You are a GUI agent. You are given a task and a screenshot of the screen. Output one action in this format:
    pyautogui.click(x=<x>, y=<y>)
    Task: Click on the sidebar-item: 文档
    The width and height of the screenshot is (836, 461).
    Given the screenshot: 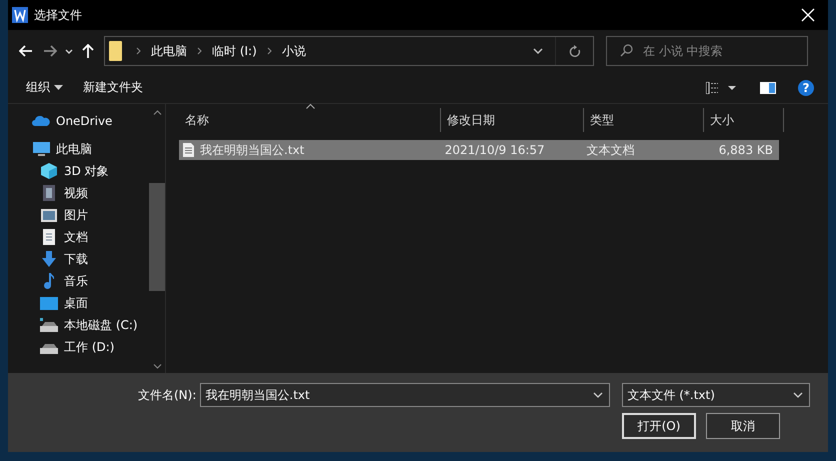 What is the action you would take?
    pyautogui.click(x=78, y=237)
    